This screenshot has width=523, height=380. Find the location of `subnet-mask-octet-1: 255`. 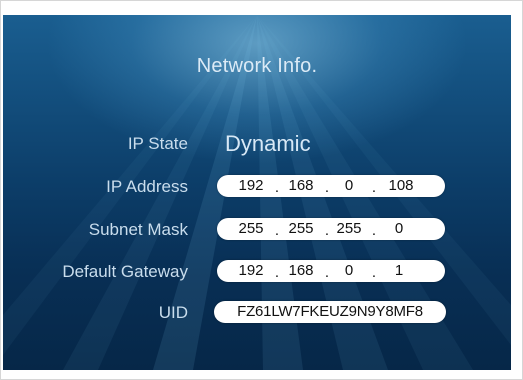

subnet-mask-octet-1: 255 is located at coordinates (251, 229).